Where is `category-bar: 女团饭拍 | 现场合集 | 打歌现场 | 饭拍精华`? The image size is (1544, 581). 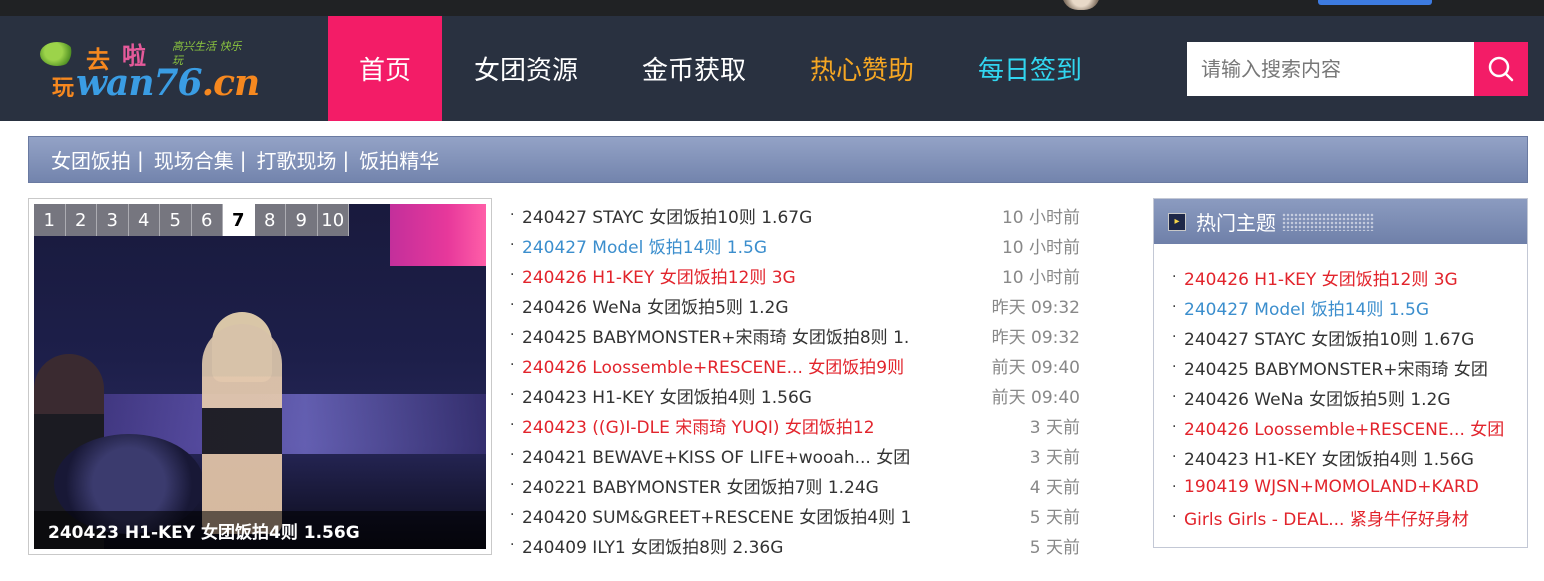 category-bar: 女团饭拍 | 现场合集 | 打歌现场 | 饭拍精华 is located at coordinates (778, 159).